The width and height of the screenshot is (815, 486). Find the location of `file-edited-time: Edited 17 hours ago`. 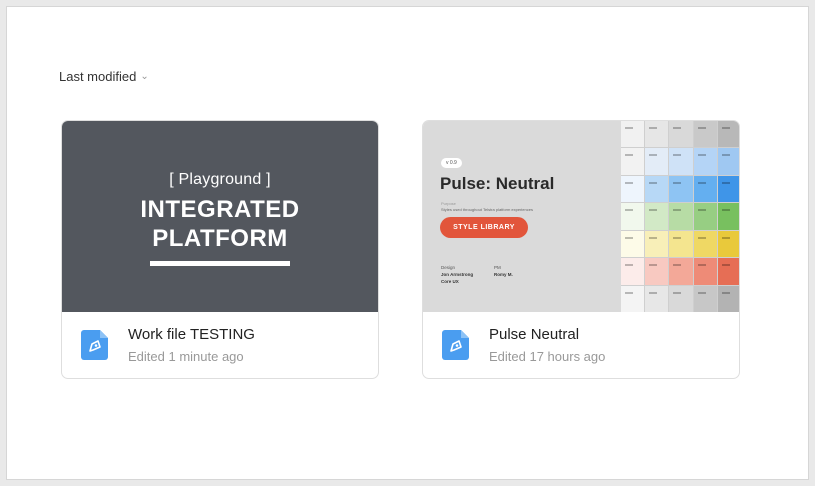

file-edited-time: Edited 17 hours ago is located at coordinates (547, 356).